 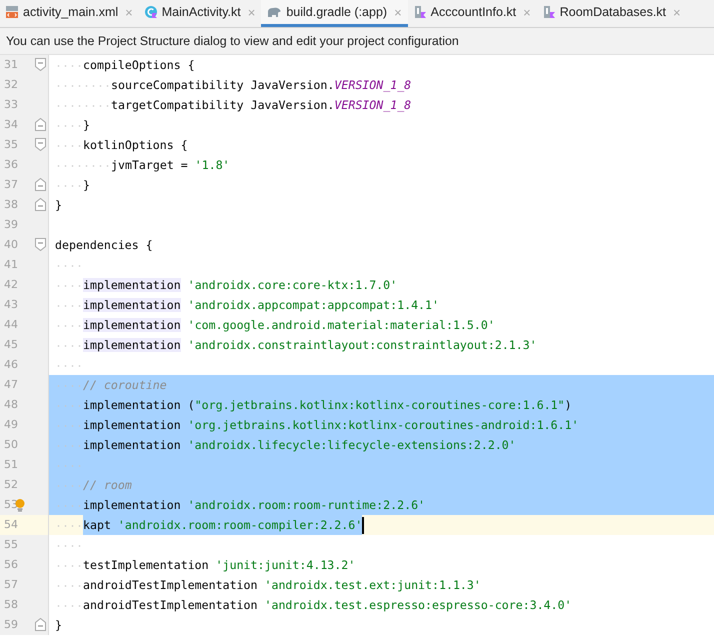 I want to click on code-line: jvmTarget = '1.8', so click(x=170, y=165).